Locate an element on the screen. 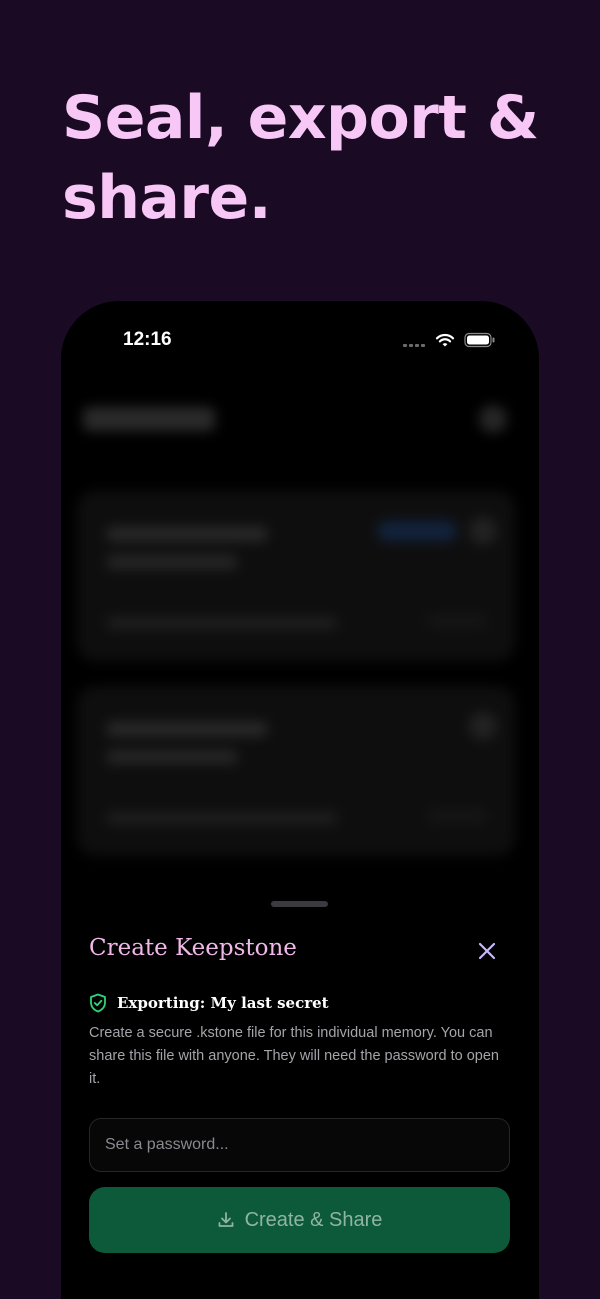  blurred-avatar is located at coordinates (493, 419).